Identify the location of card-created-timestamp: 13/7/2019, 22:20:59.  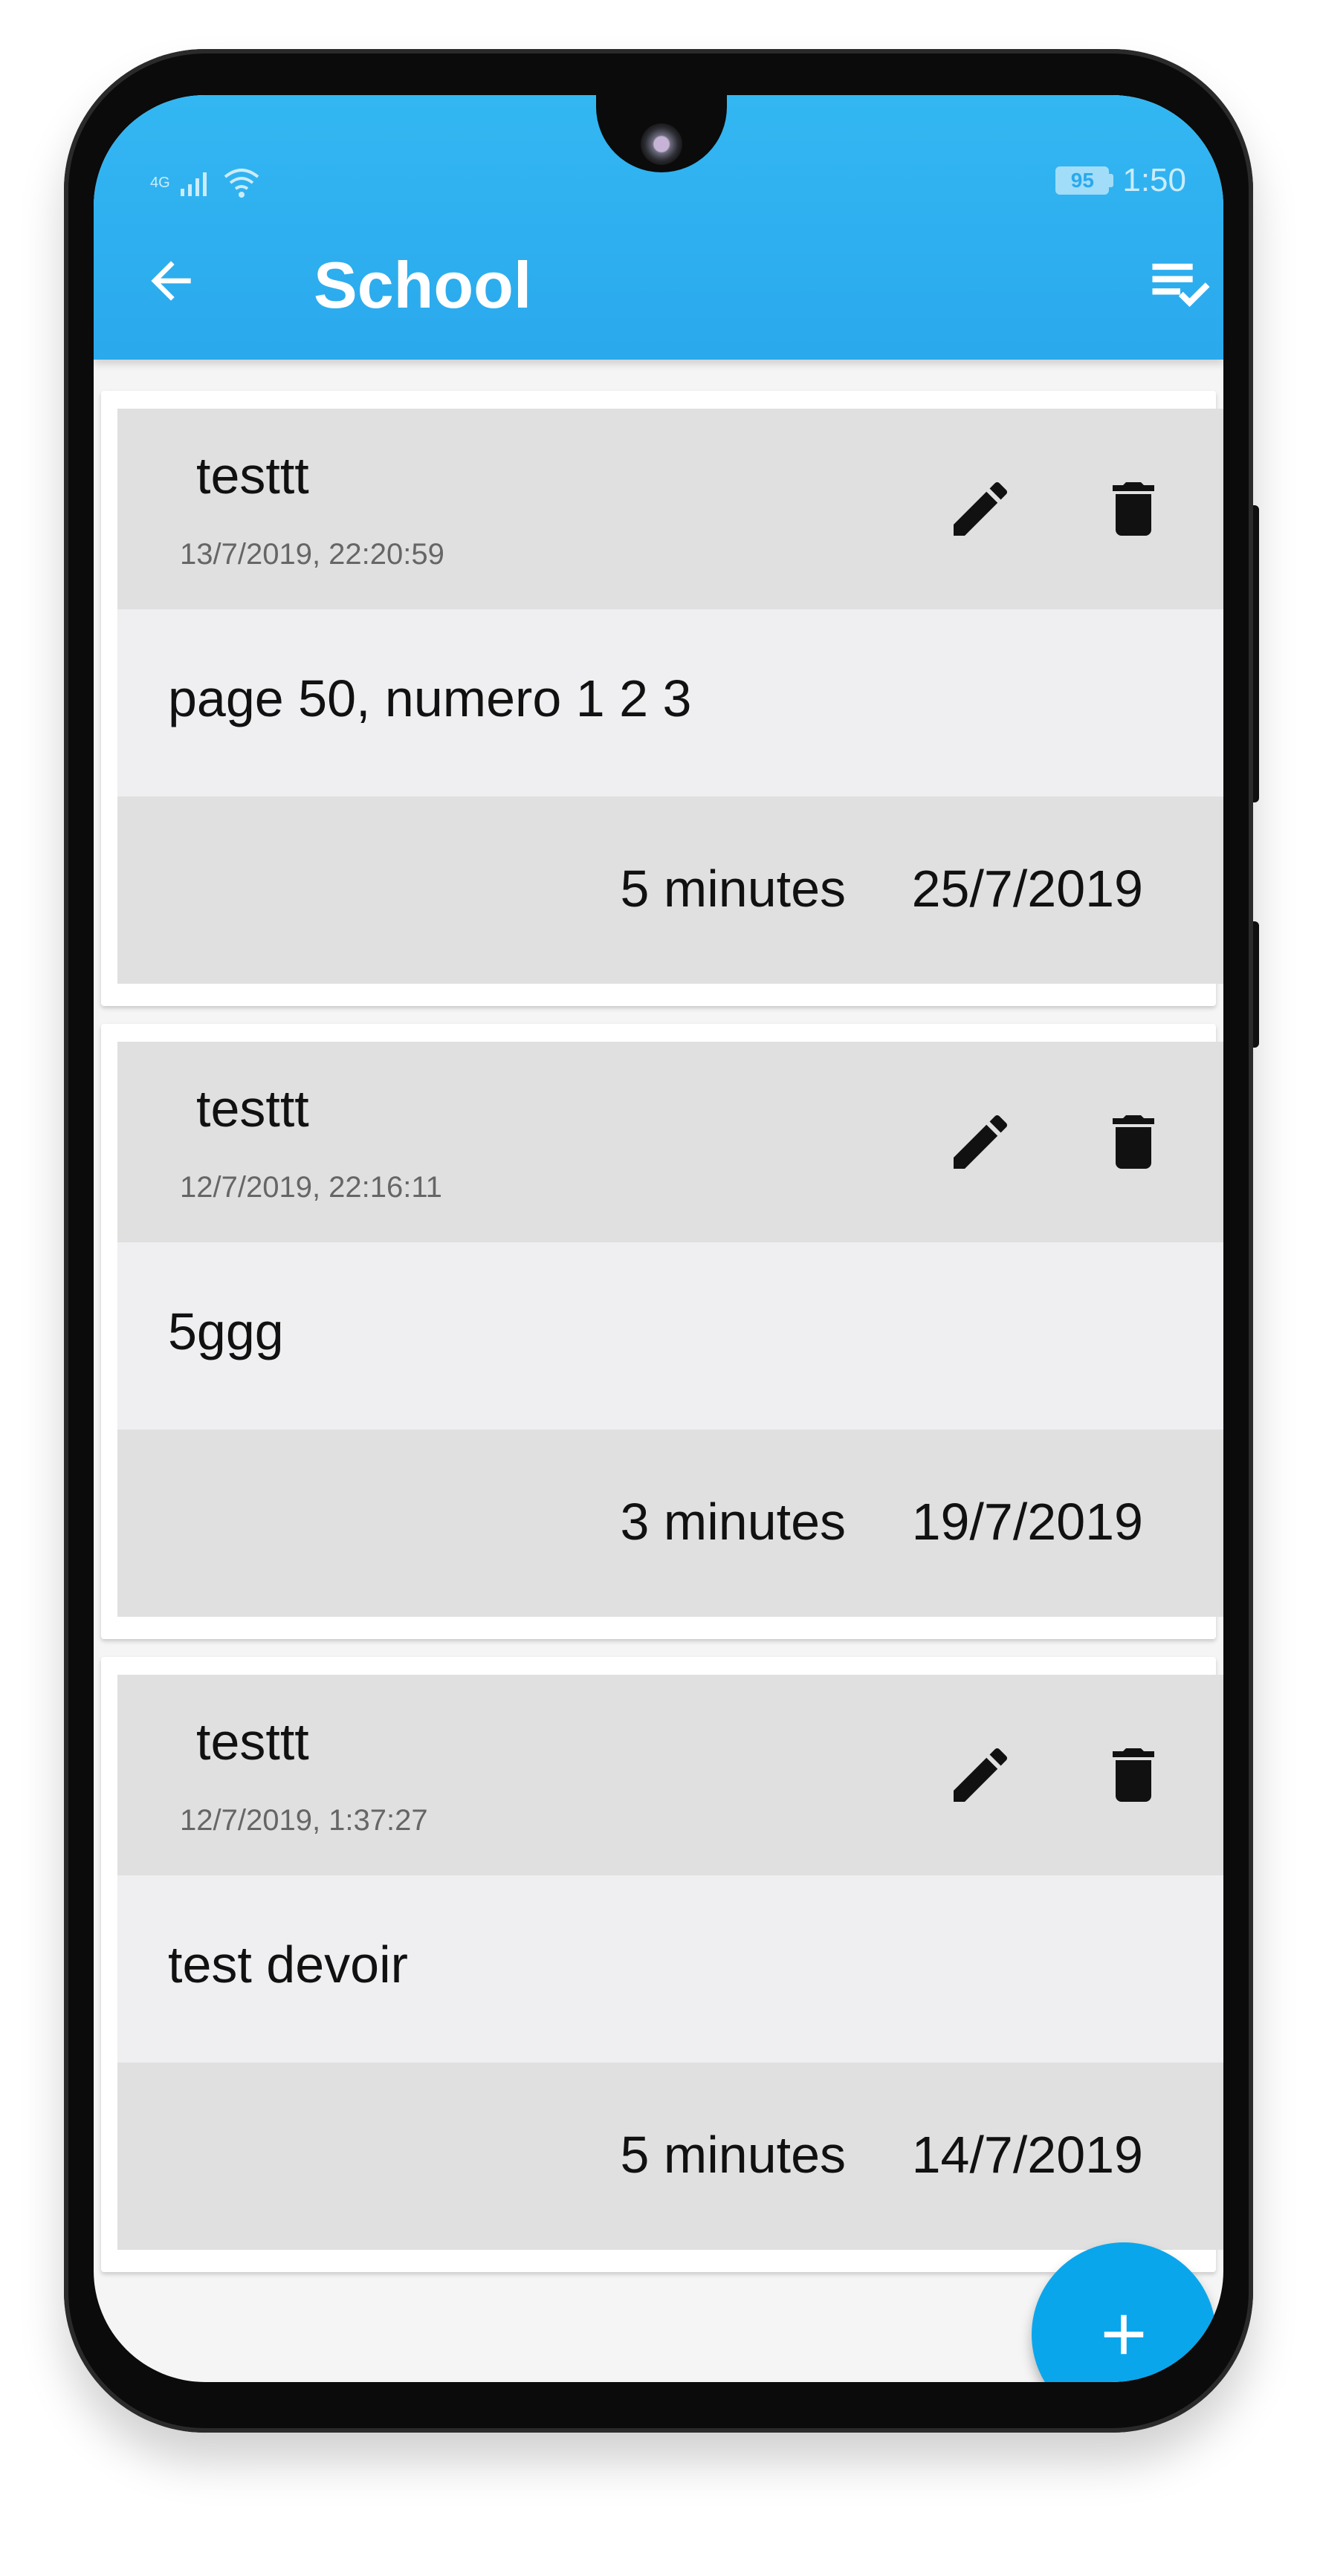
(312, 554).